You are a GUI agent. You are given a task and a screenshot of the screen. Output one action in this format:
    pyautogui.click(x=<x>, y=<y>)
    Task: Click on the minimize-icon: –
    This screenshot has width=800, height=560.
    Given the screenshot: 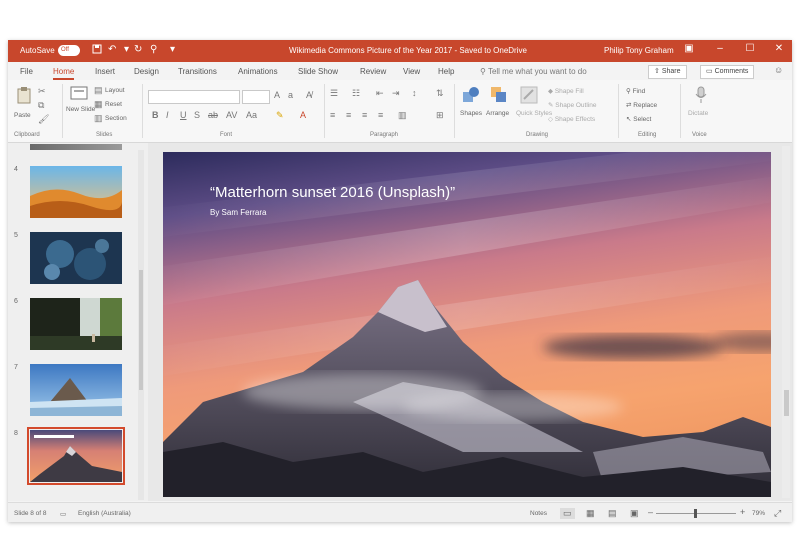 What is the action you would take?
    pyautogui.click(x=720, y=48)
    